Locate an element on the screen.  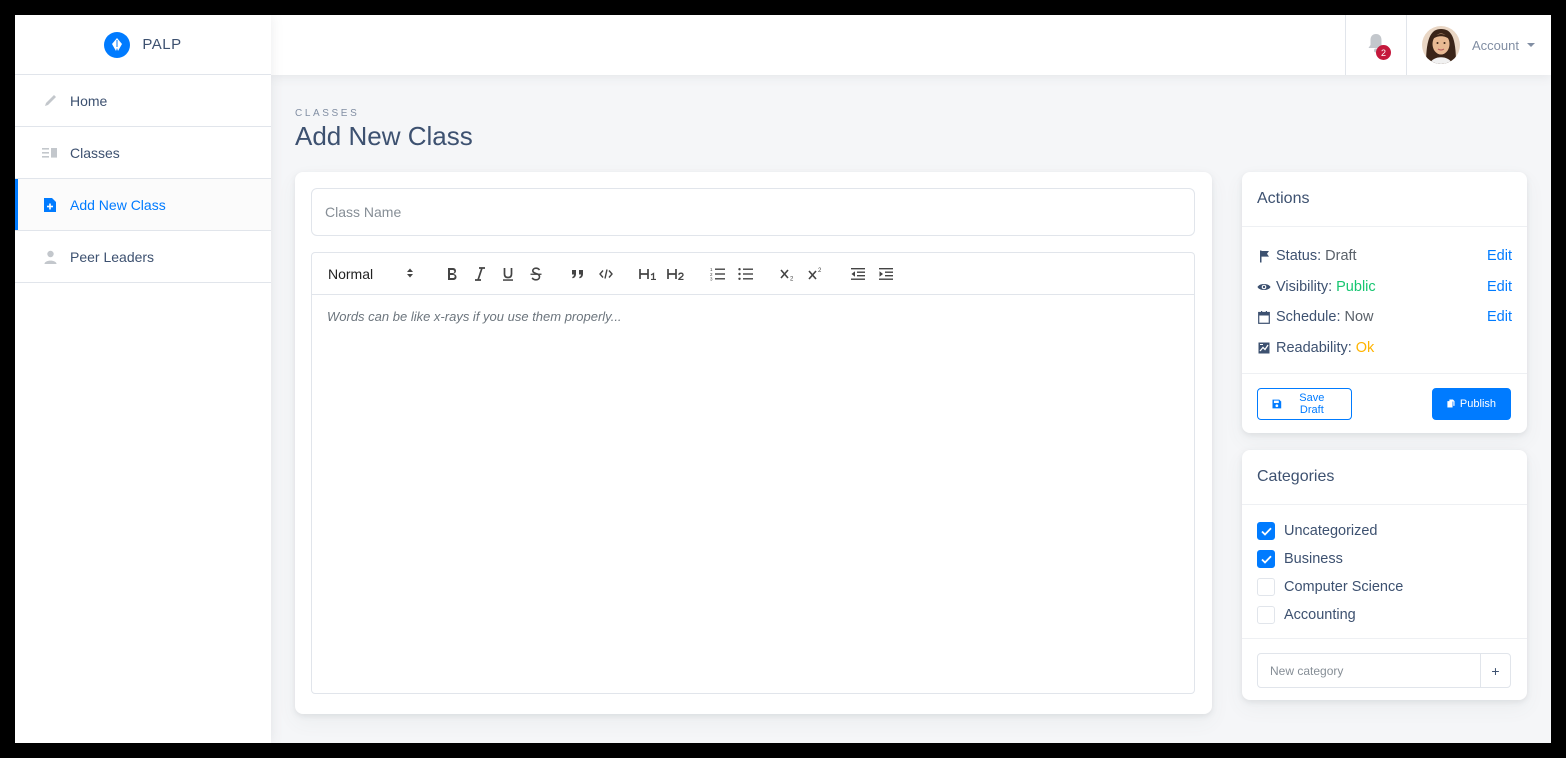
category-accounting: Accounting is located at coordinates (1384, 615).